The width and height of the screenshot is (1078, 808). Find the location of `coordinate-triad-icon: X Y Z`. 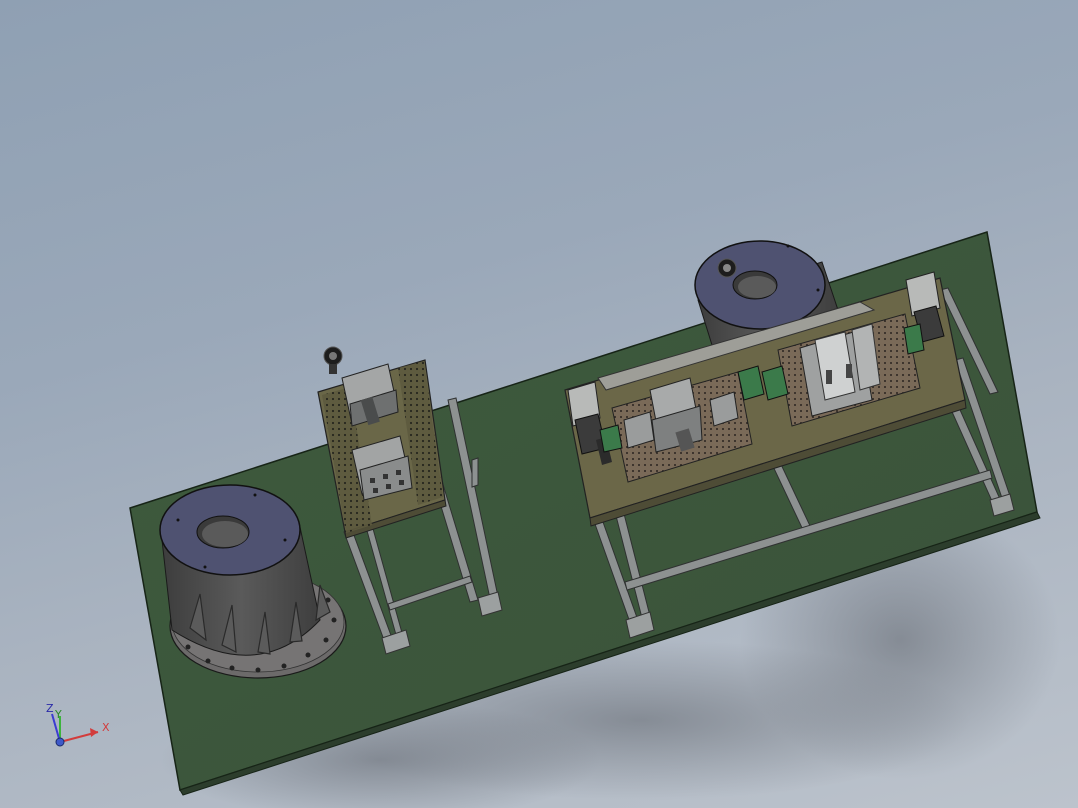

coordinate-triad-icon: X Y Z is located at coordinates (78, 724).